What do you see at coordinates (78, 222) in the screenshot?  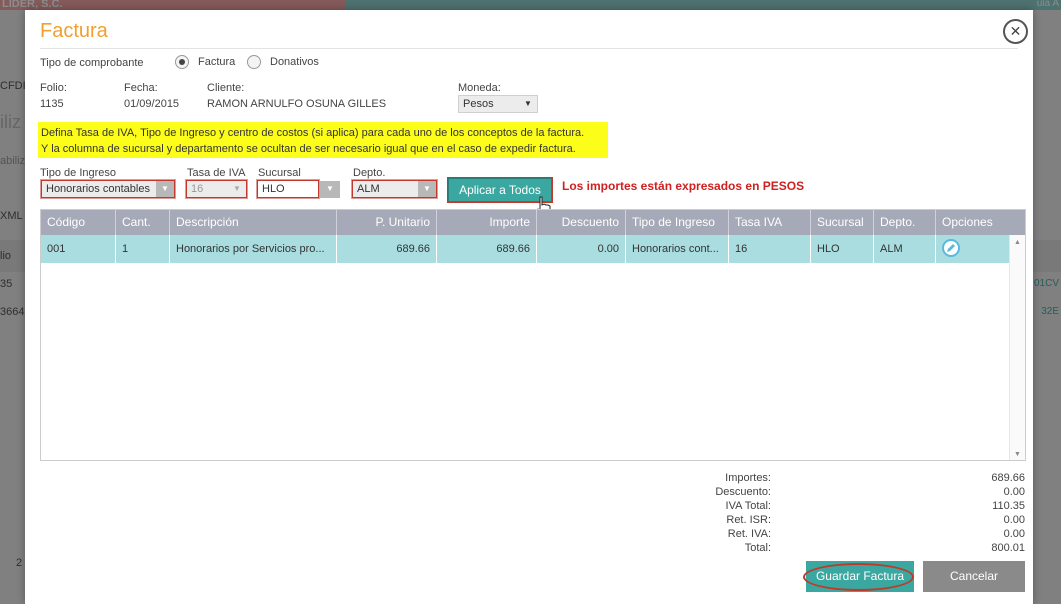 I see `column-header: Código` at bounding box center [78, 222].